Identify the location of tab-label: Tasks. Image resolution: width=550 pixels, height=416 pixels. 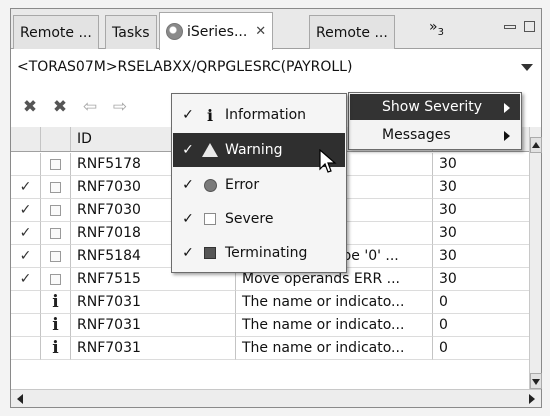
(131, 32).